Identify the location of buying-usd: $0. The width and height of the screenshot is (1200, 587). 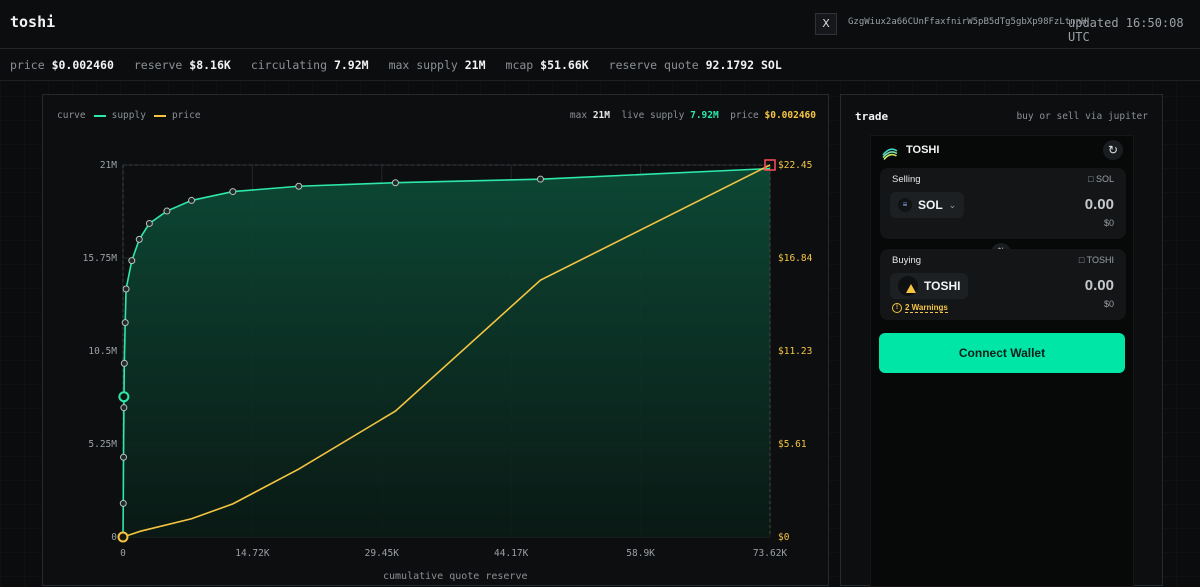
(1108, 304).